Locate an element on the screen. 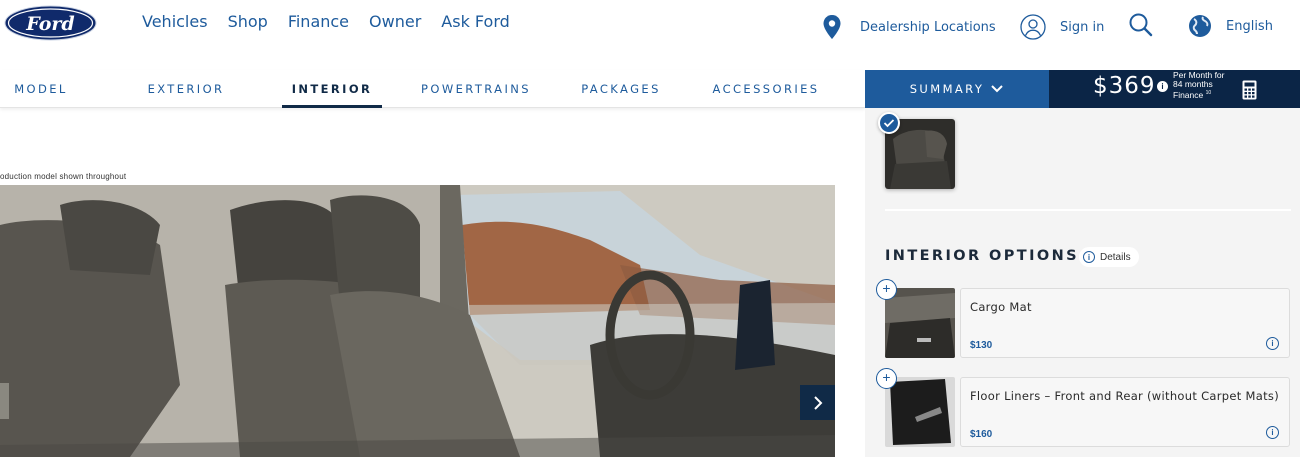 This screenshot has width=1300, height=457. next-image-button is located at coordinates (817, 402).